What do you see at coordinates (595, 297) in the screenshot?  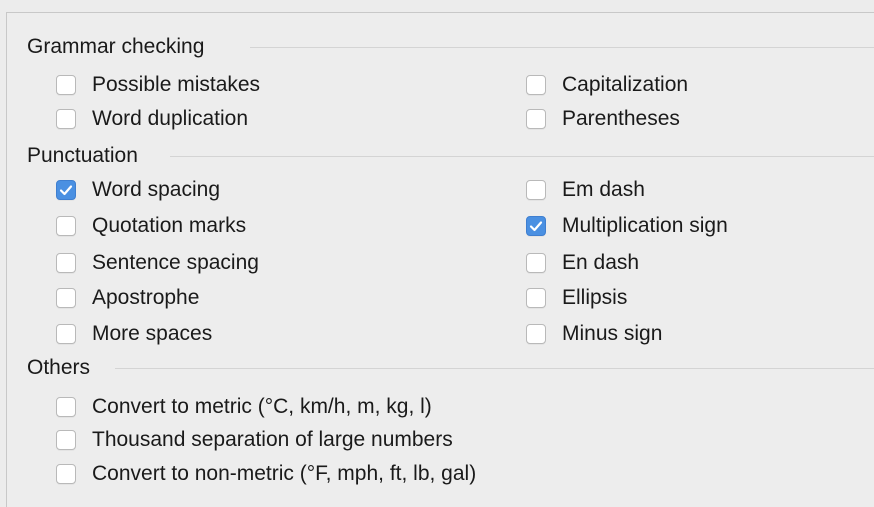 I see `option-label: Ellipsis` at bounding box center [595, 297].